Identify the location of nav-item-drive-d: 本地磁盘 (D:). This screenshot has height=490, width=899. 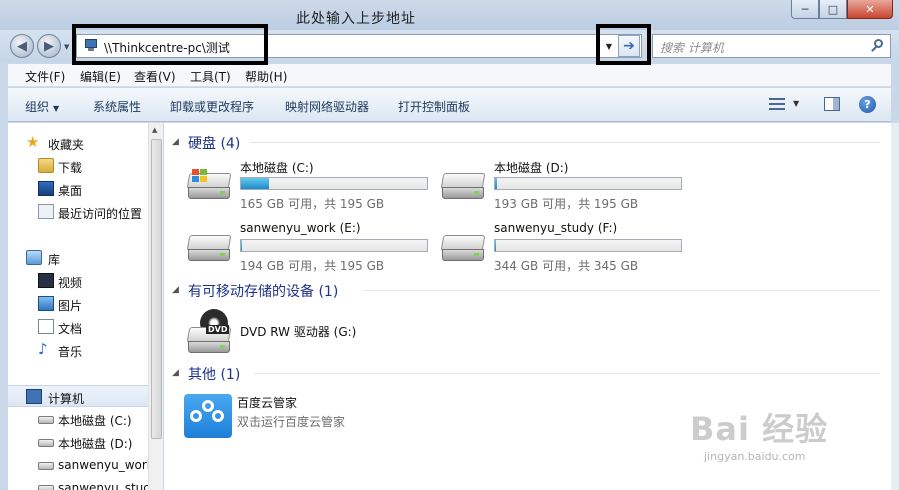
(78, 442).